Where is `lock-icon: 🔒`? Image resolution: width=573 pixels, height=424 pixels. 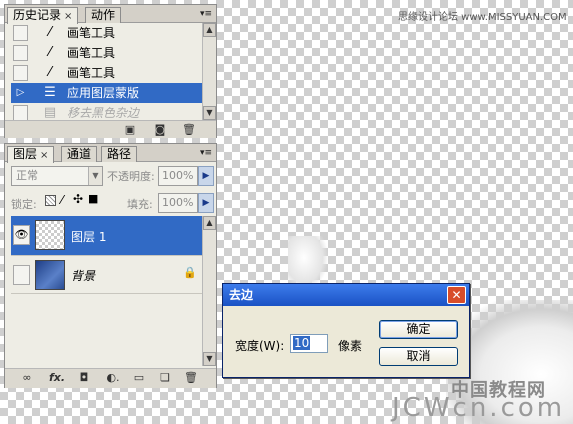
lock-icon: 🔒 is located at coordinates (190, 272).